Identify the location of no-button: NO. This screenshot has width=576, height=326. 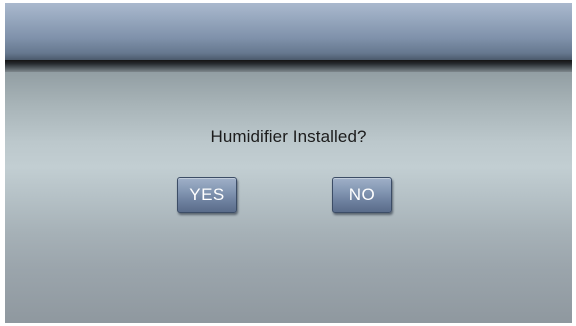
(362, 195).